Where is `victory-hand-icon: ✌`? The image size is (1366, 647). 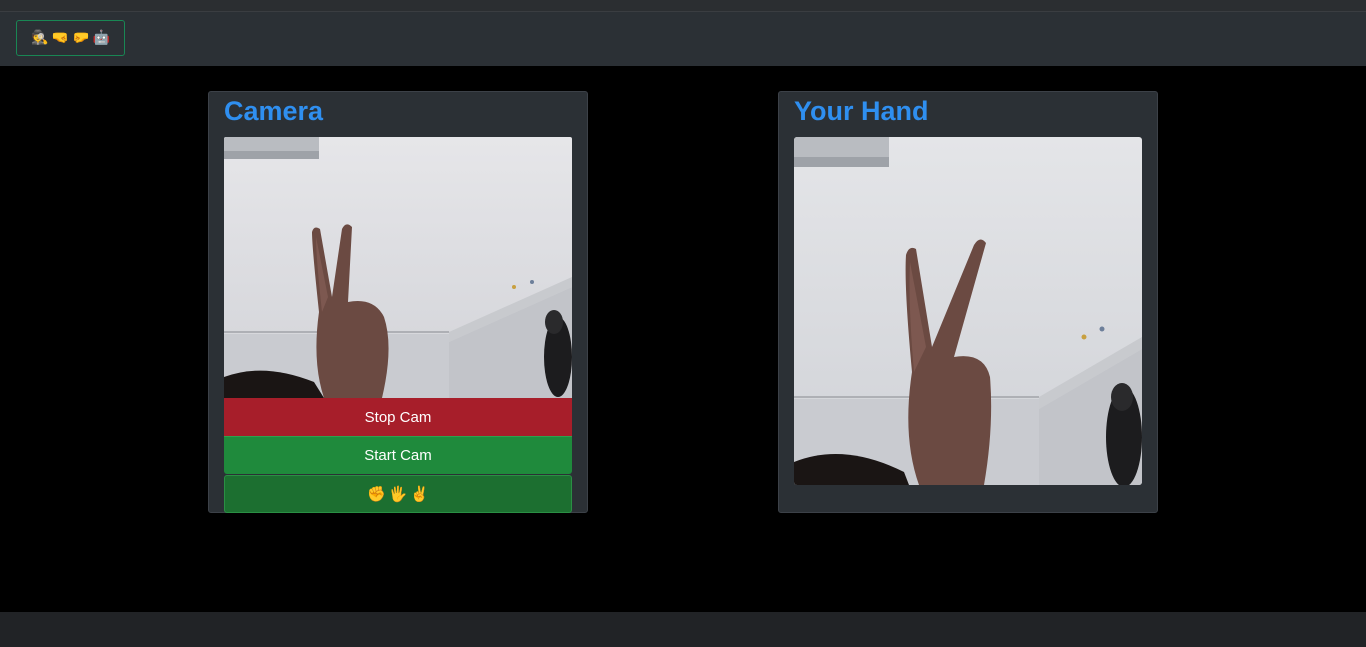 victory-hand-icon: ✌ is located at coordinates (420, 494).